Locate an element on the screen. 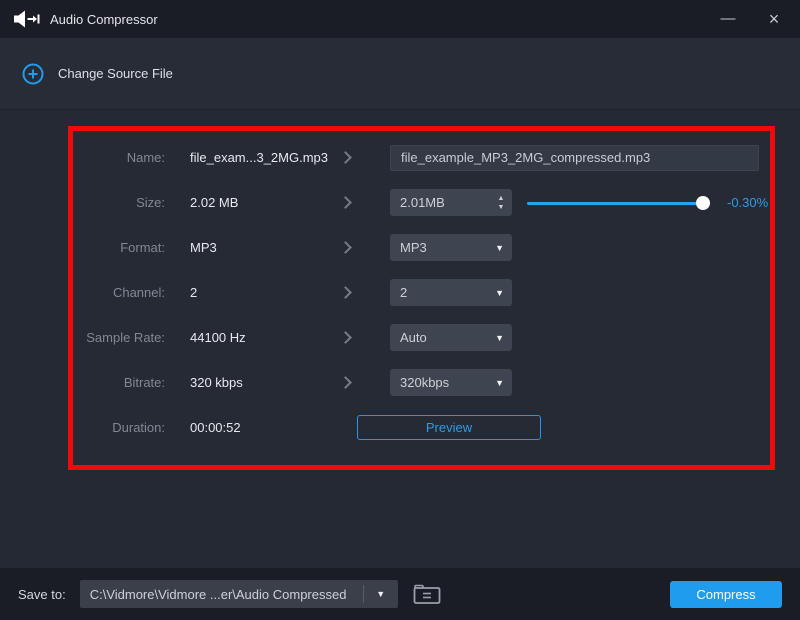  duration-row: Duration: 00:00:52 Preview is located at coordinates (421, 427).